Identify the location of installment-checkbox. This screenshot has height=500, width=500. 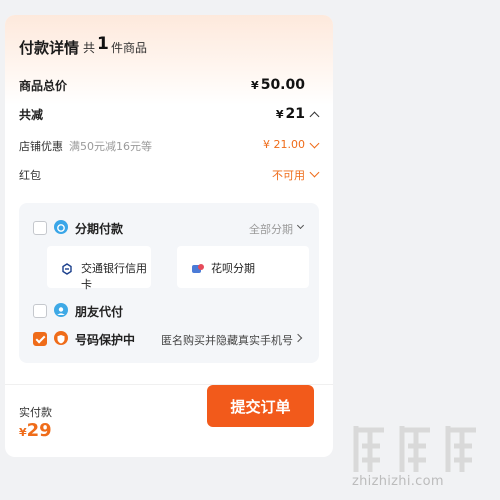
(40, 228).